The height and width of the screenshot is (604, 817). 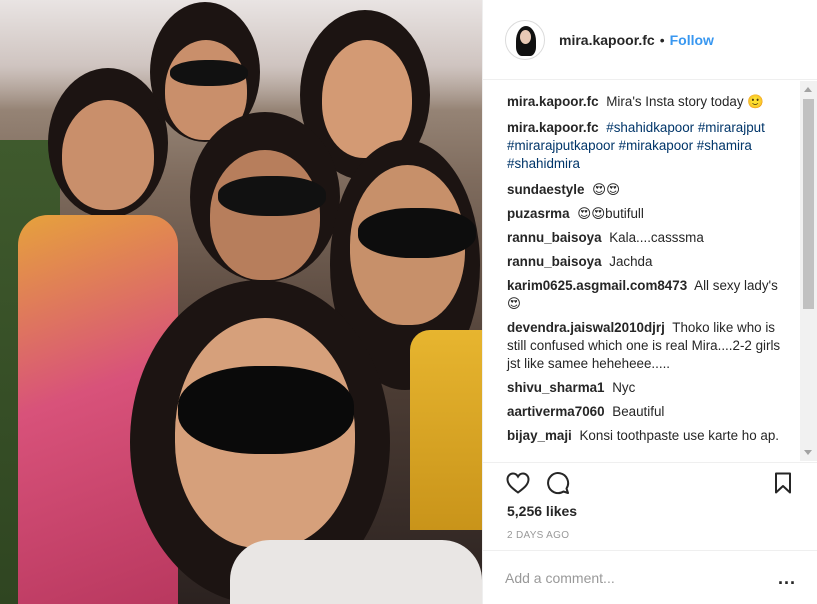 What do you see at coordinates (641, 577) in the screenshot?
I see `add-comment-input` at bounding box center [641, 577].